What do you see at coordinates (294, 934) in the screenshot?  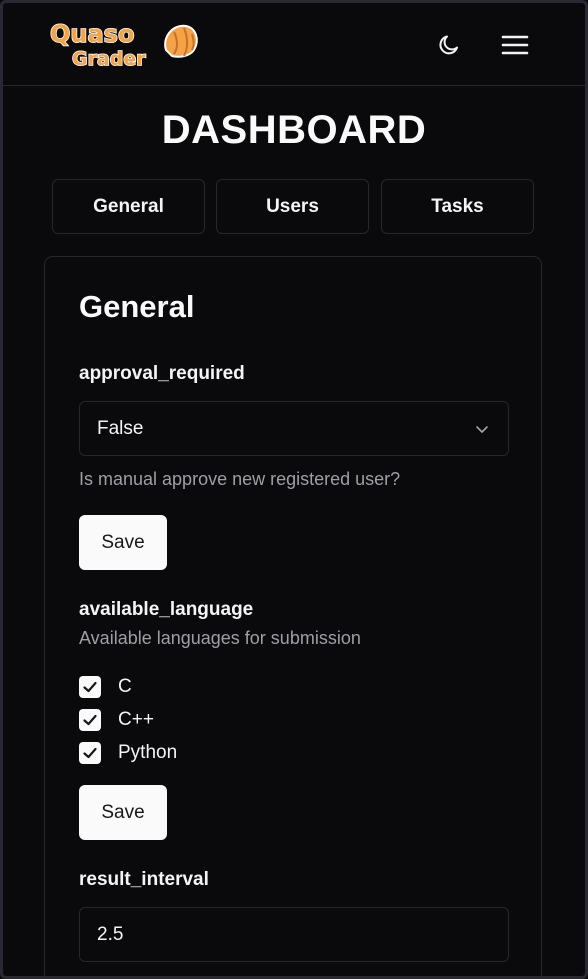 I see `result-interval-input` at bounding box center [294, 934].